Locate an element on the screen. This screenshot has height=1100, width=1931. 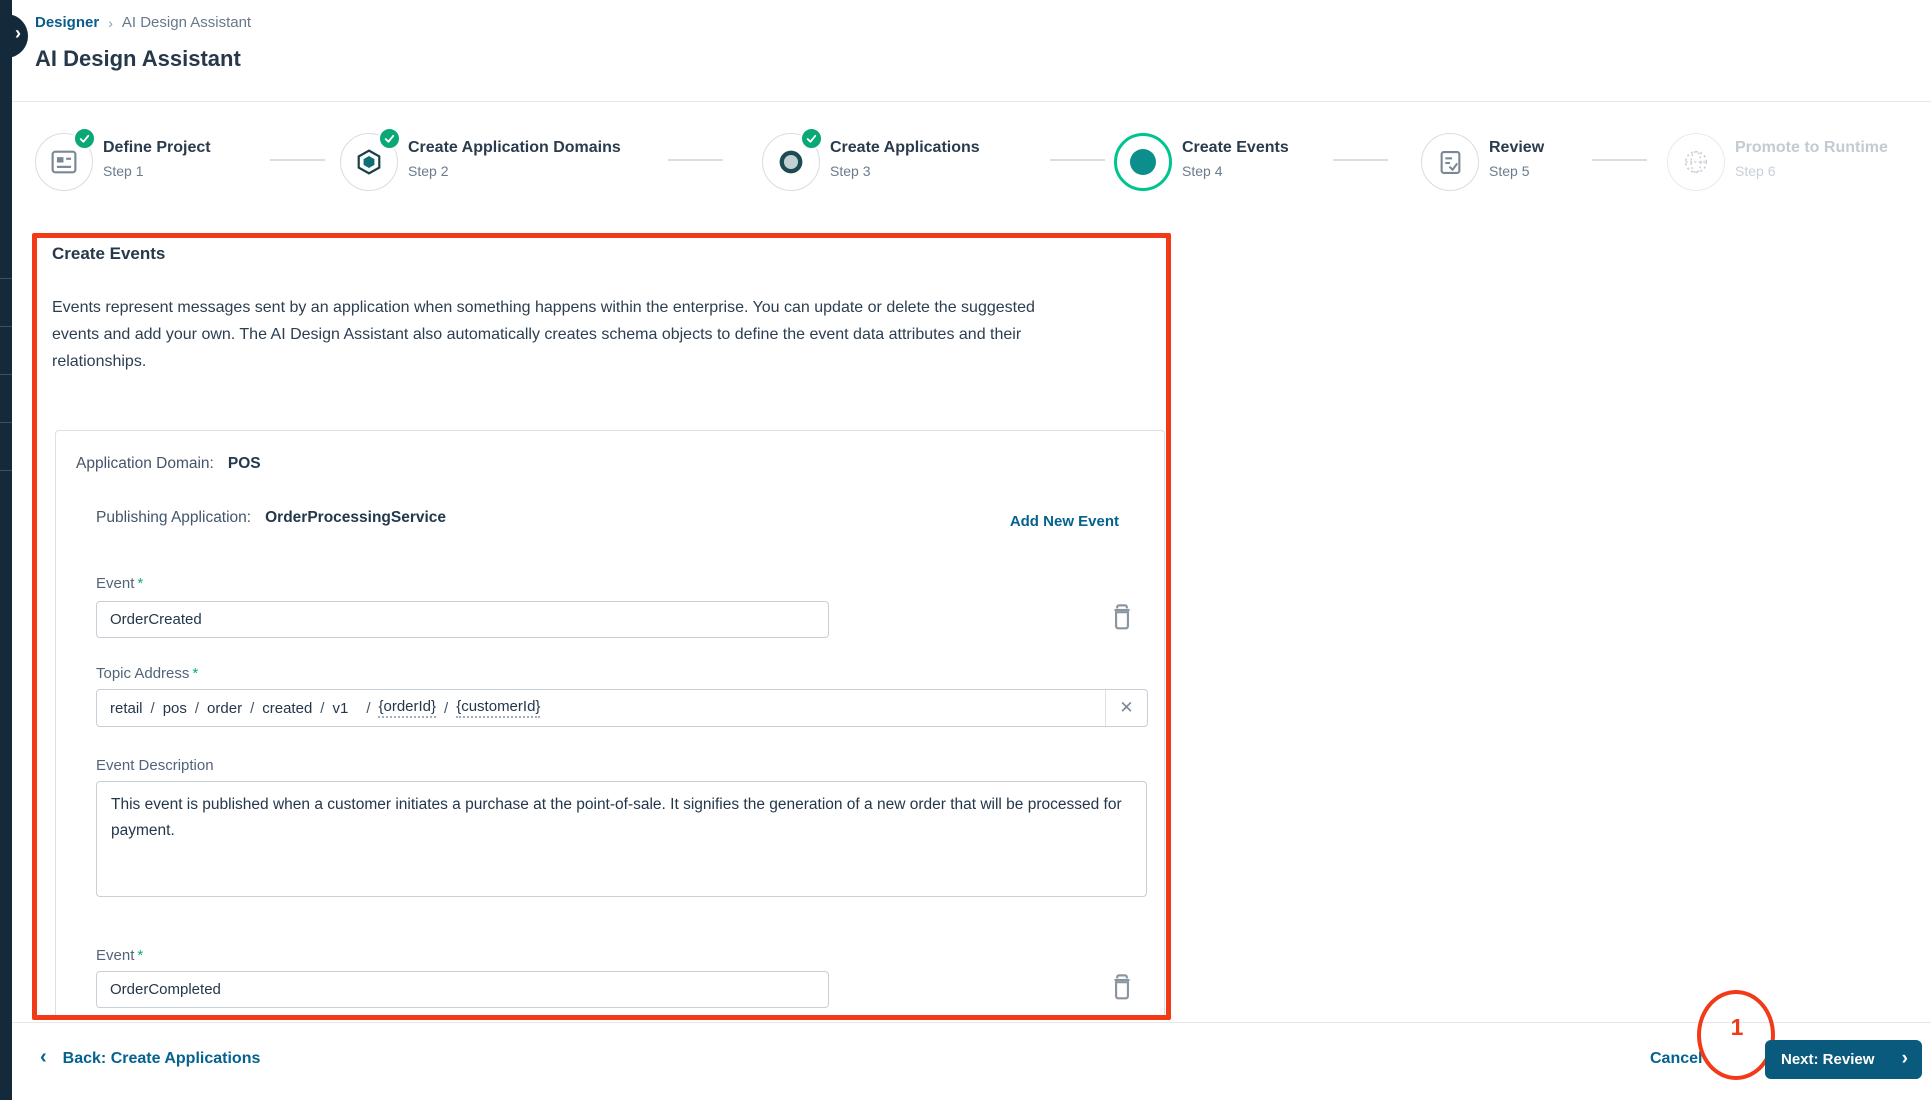
application-domain-row: Application Domain: POS is located at coordinates (168, 464).